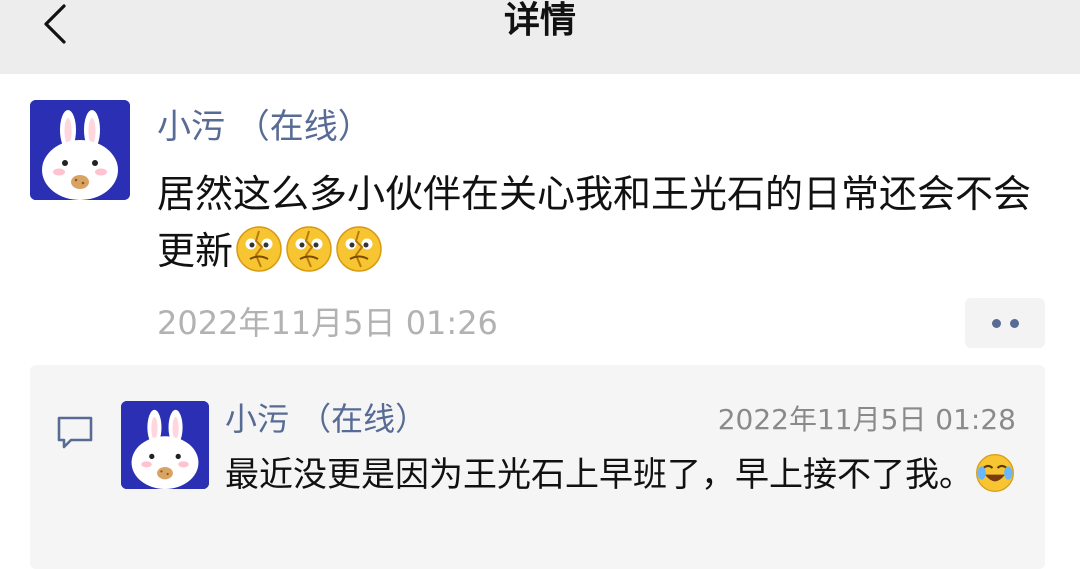 The height and width of the screenshot is (569, 1080). I want to click on post-author-name: 小污 （在线）, so click(264, 127).